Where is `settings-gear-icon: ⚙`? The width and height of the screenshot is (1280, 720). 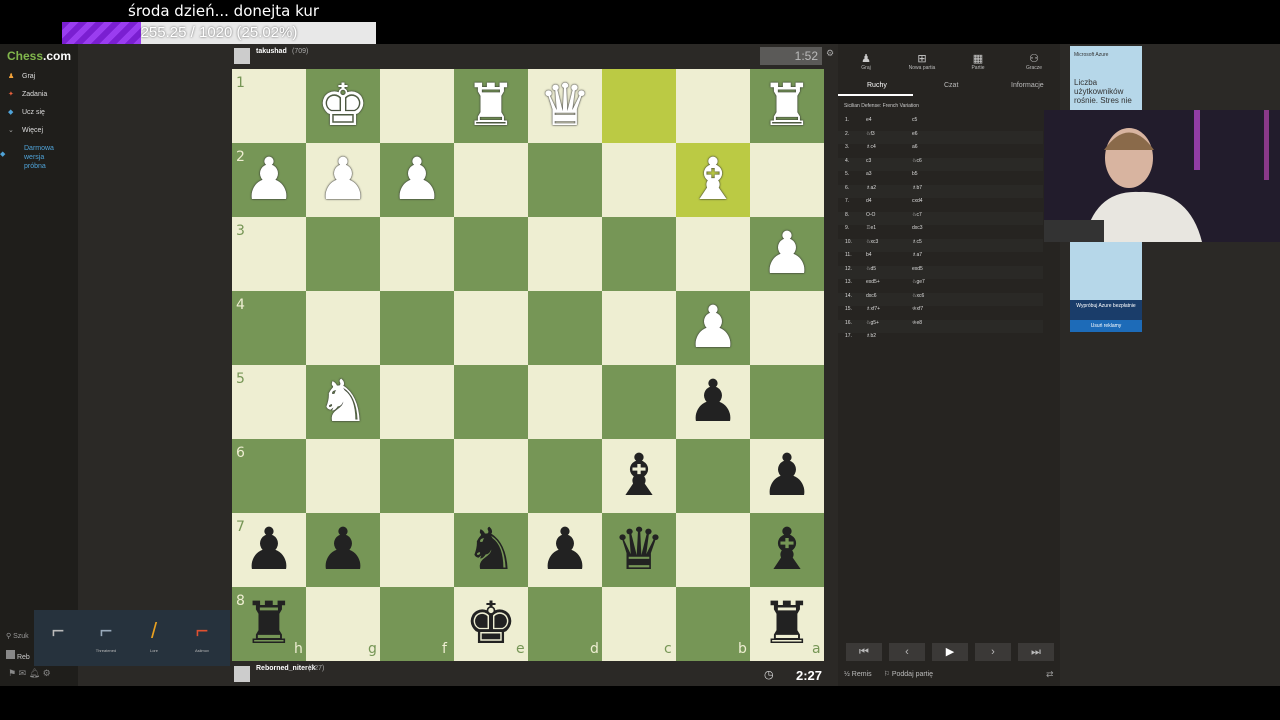
settings-gear-icon: ⚙ is located at coordinates (830, 53).